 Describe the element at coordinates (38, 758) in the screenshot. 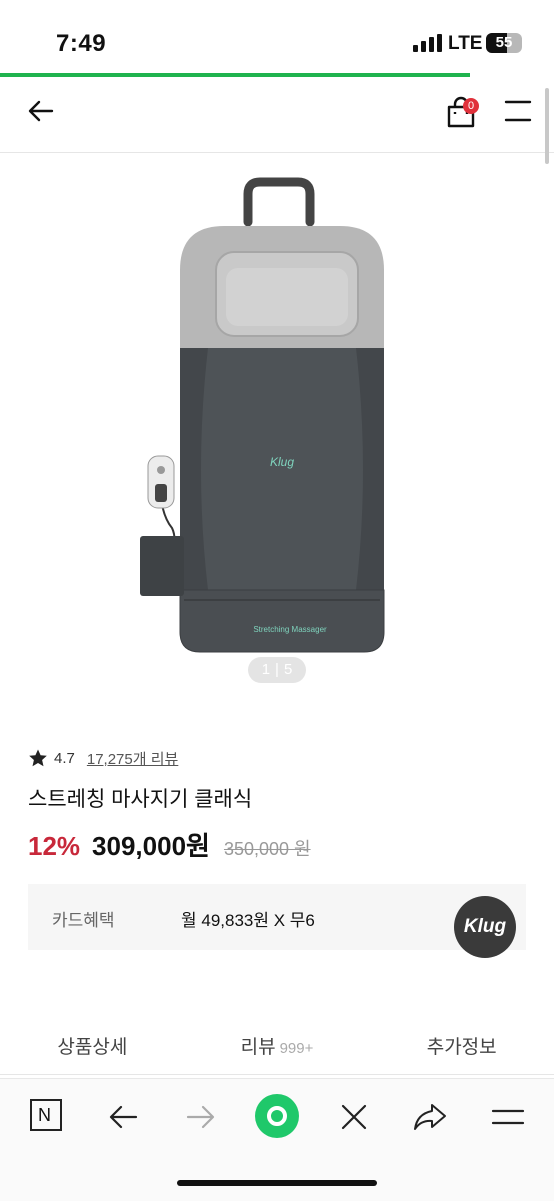

I see `star-icon` at that location.